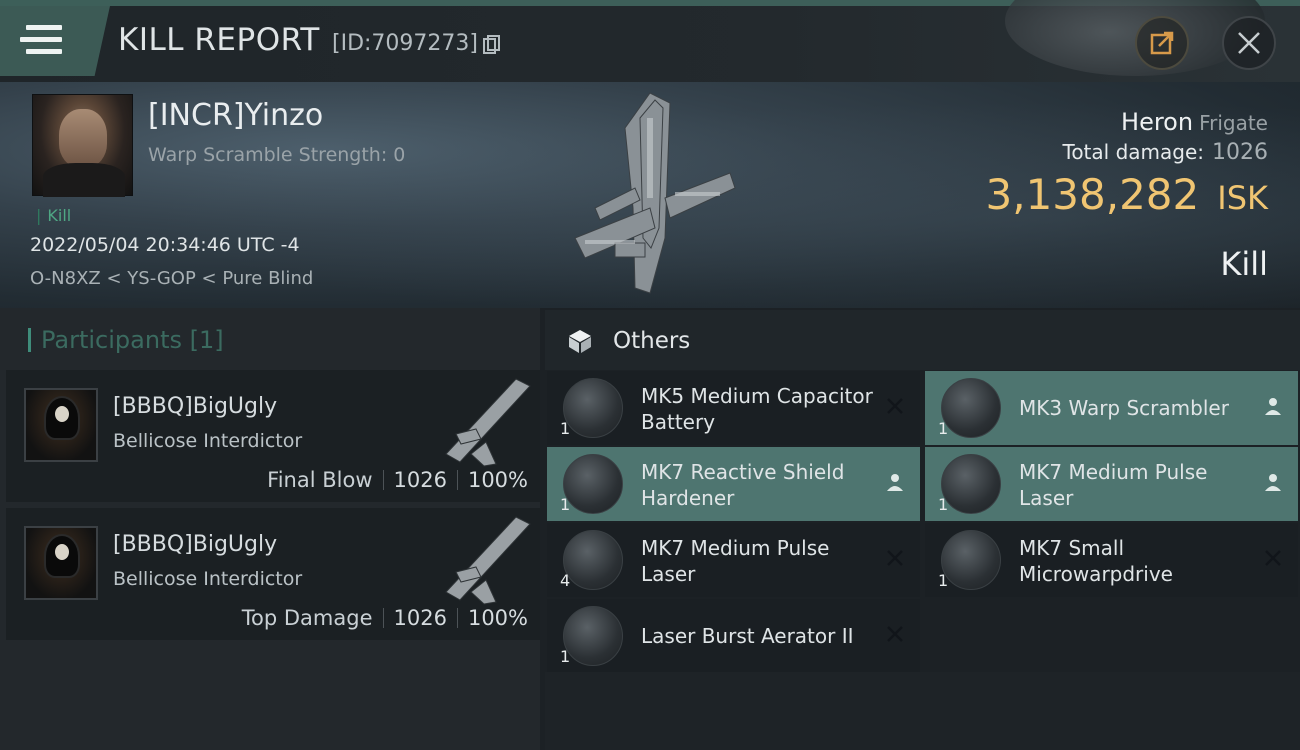 The image size is (1300, 750). I want to click on close-button, so click(1249, 43).